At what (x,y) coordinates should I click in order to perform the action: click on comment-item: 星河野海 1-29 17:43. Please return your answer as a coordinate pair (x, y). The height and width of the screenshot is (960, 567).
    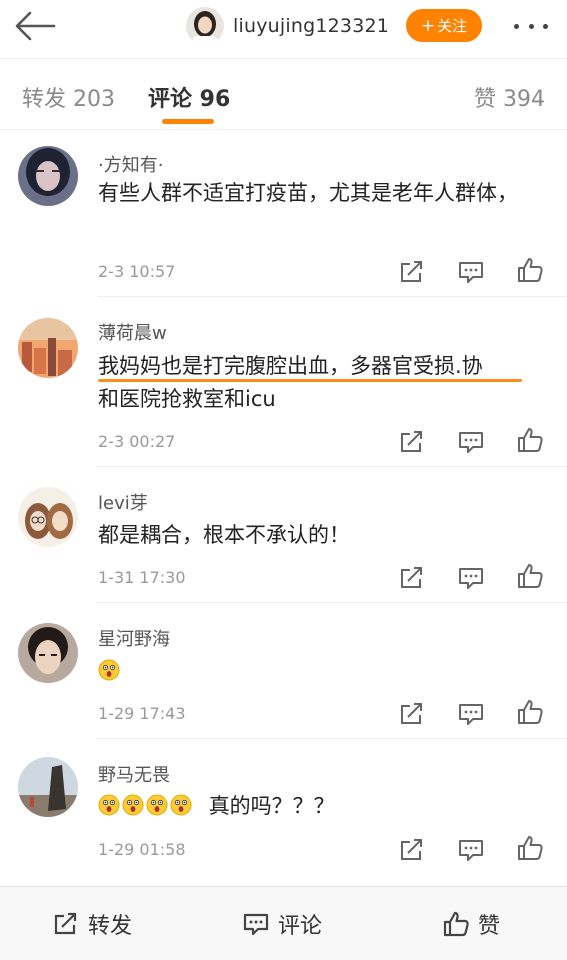
    Looking at the image, I should click on (283, 671).